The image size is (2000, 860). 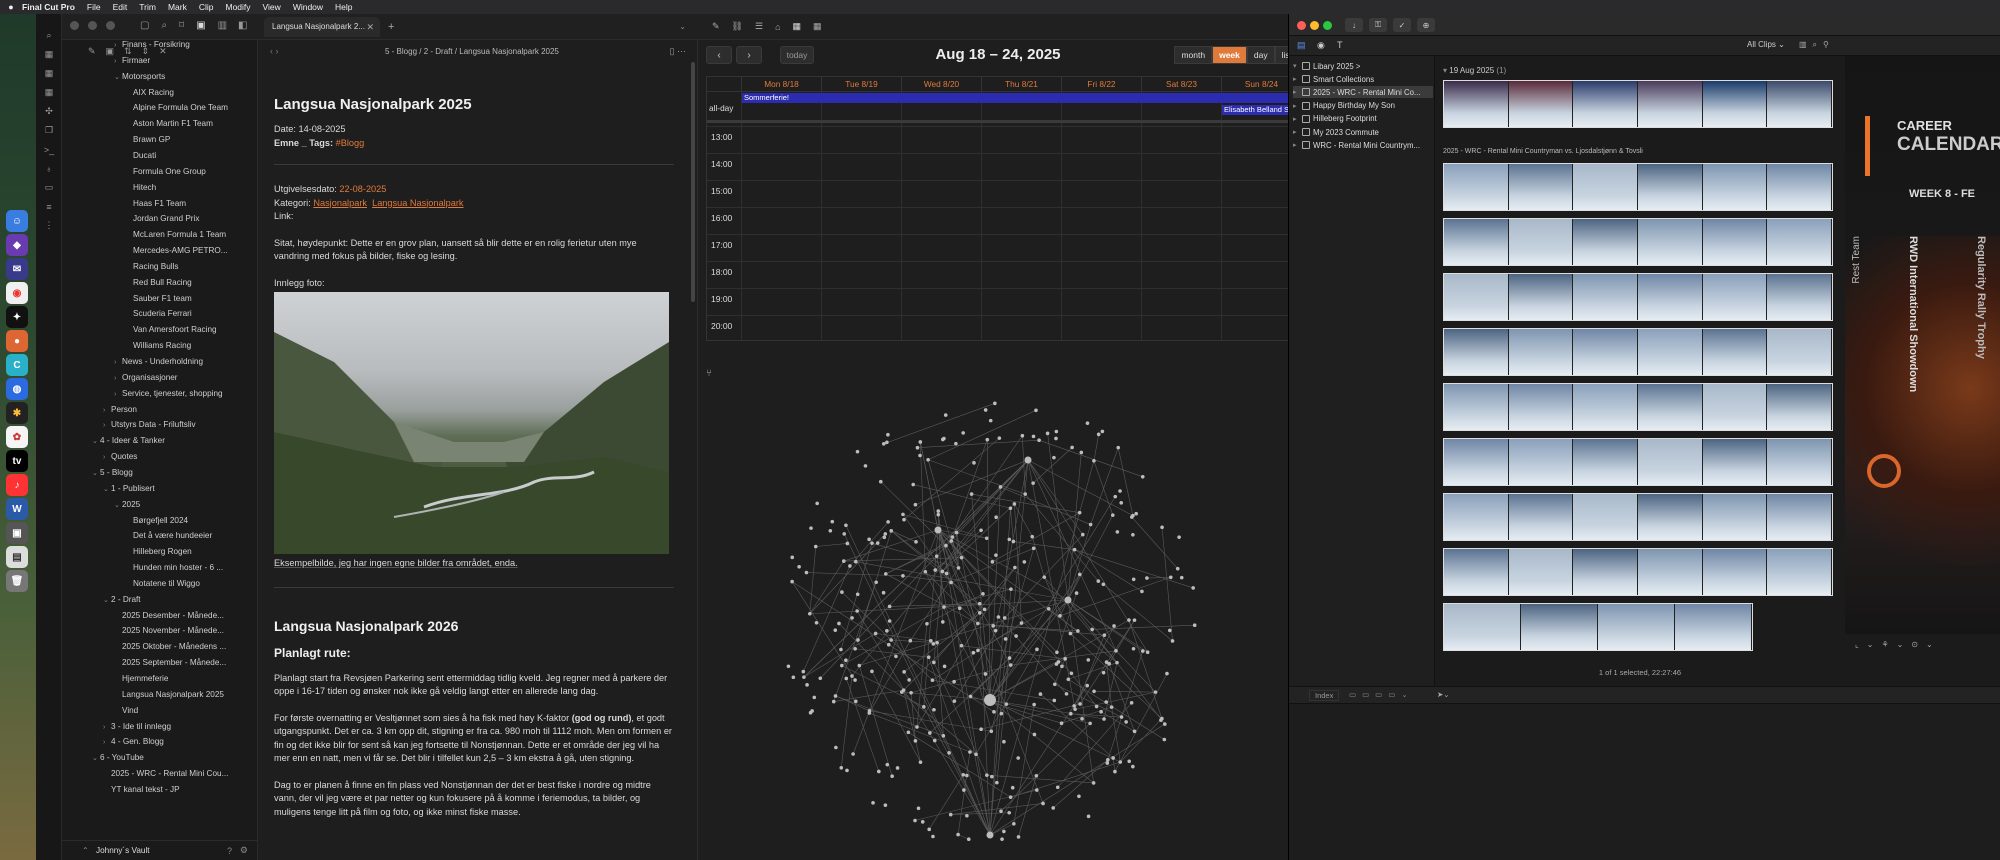 What do you see at coordinates (350, 143) in the screenshot?
I see `tag-blogg: #Blogg` at bounding box center [350, 143].